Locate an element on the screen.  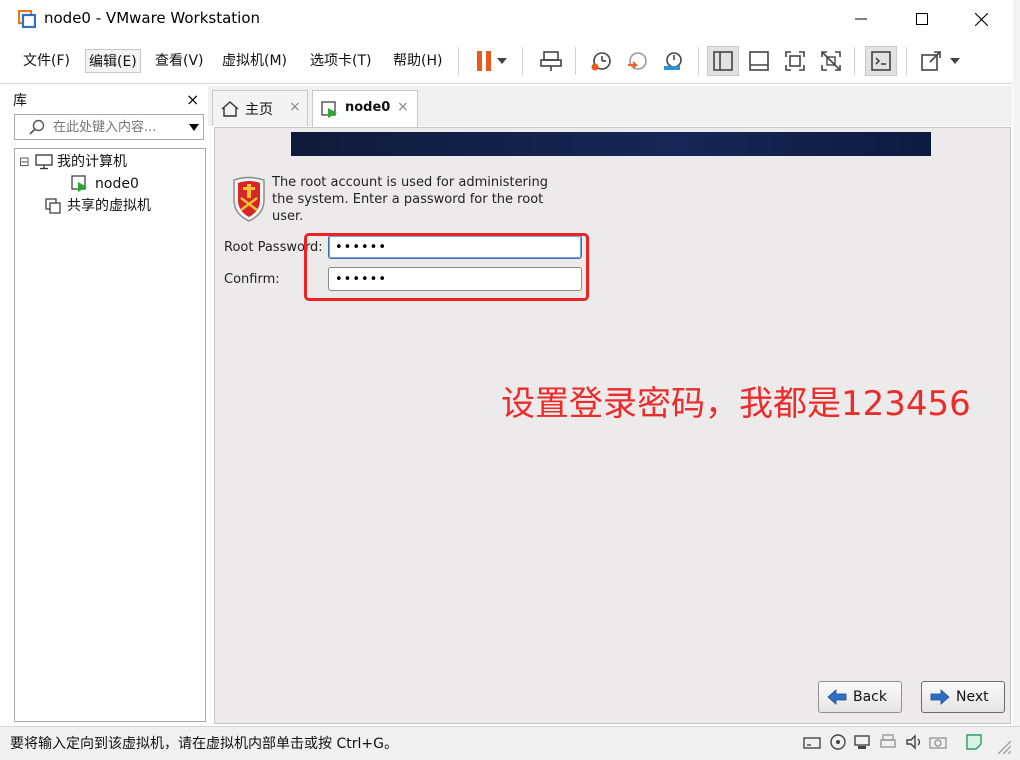
library-search is located at coordinates (109, 127).